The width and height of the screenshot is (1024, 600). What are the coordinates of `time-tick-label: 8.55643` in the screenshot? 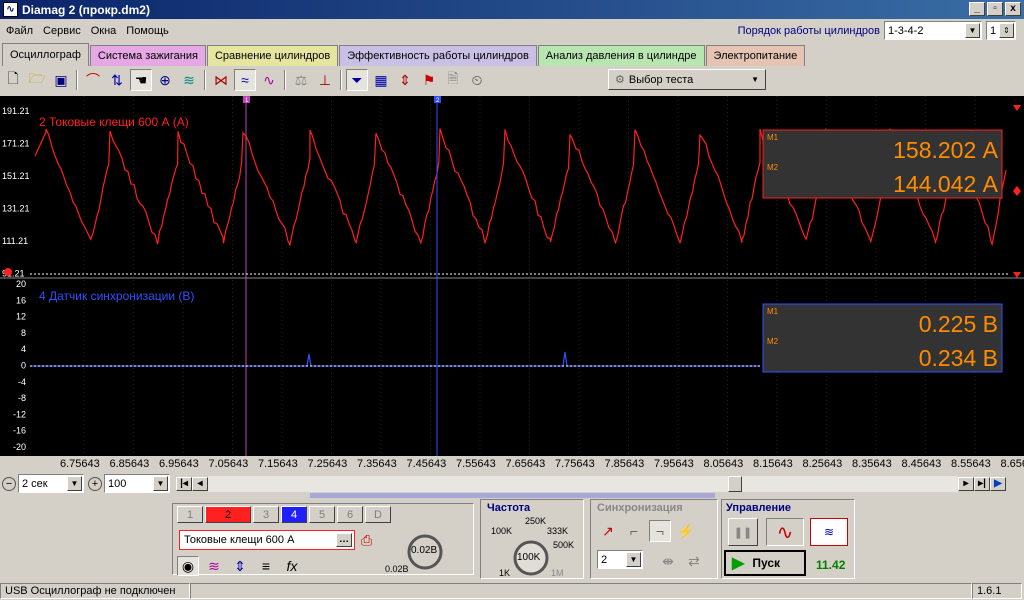 It's located at (971, 464).